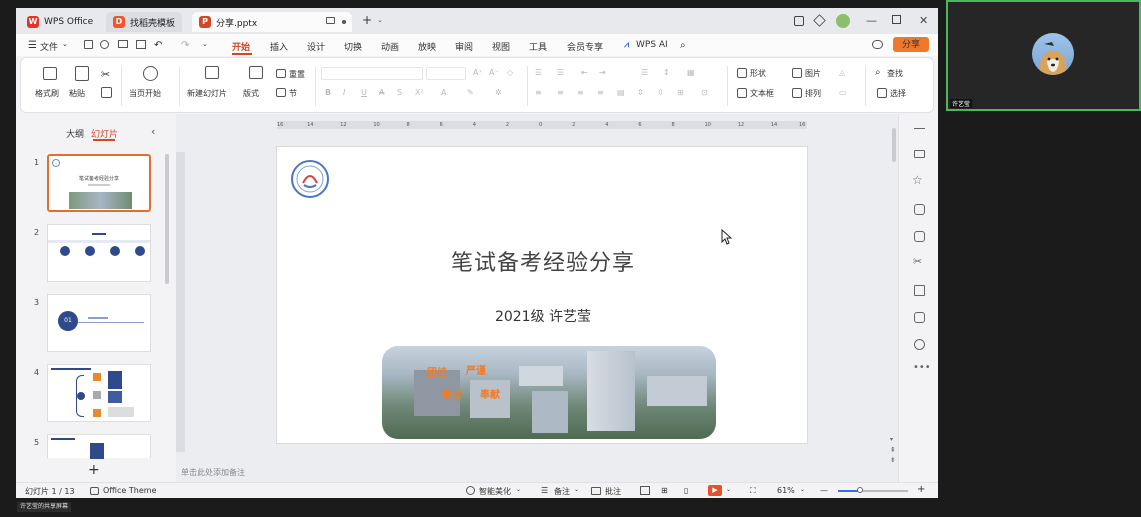  I want to click on play-from-current-button: 当页开始, so click(145, 93).